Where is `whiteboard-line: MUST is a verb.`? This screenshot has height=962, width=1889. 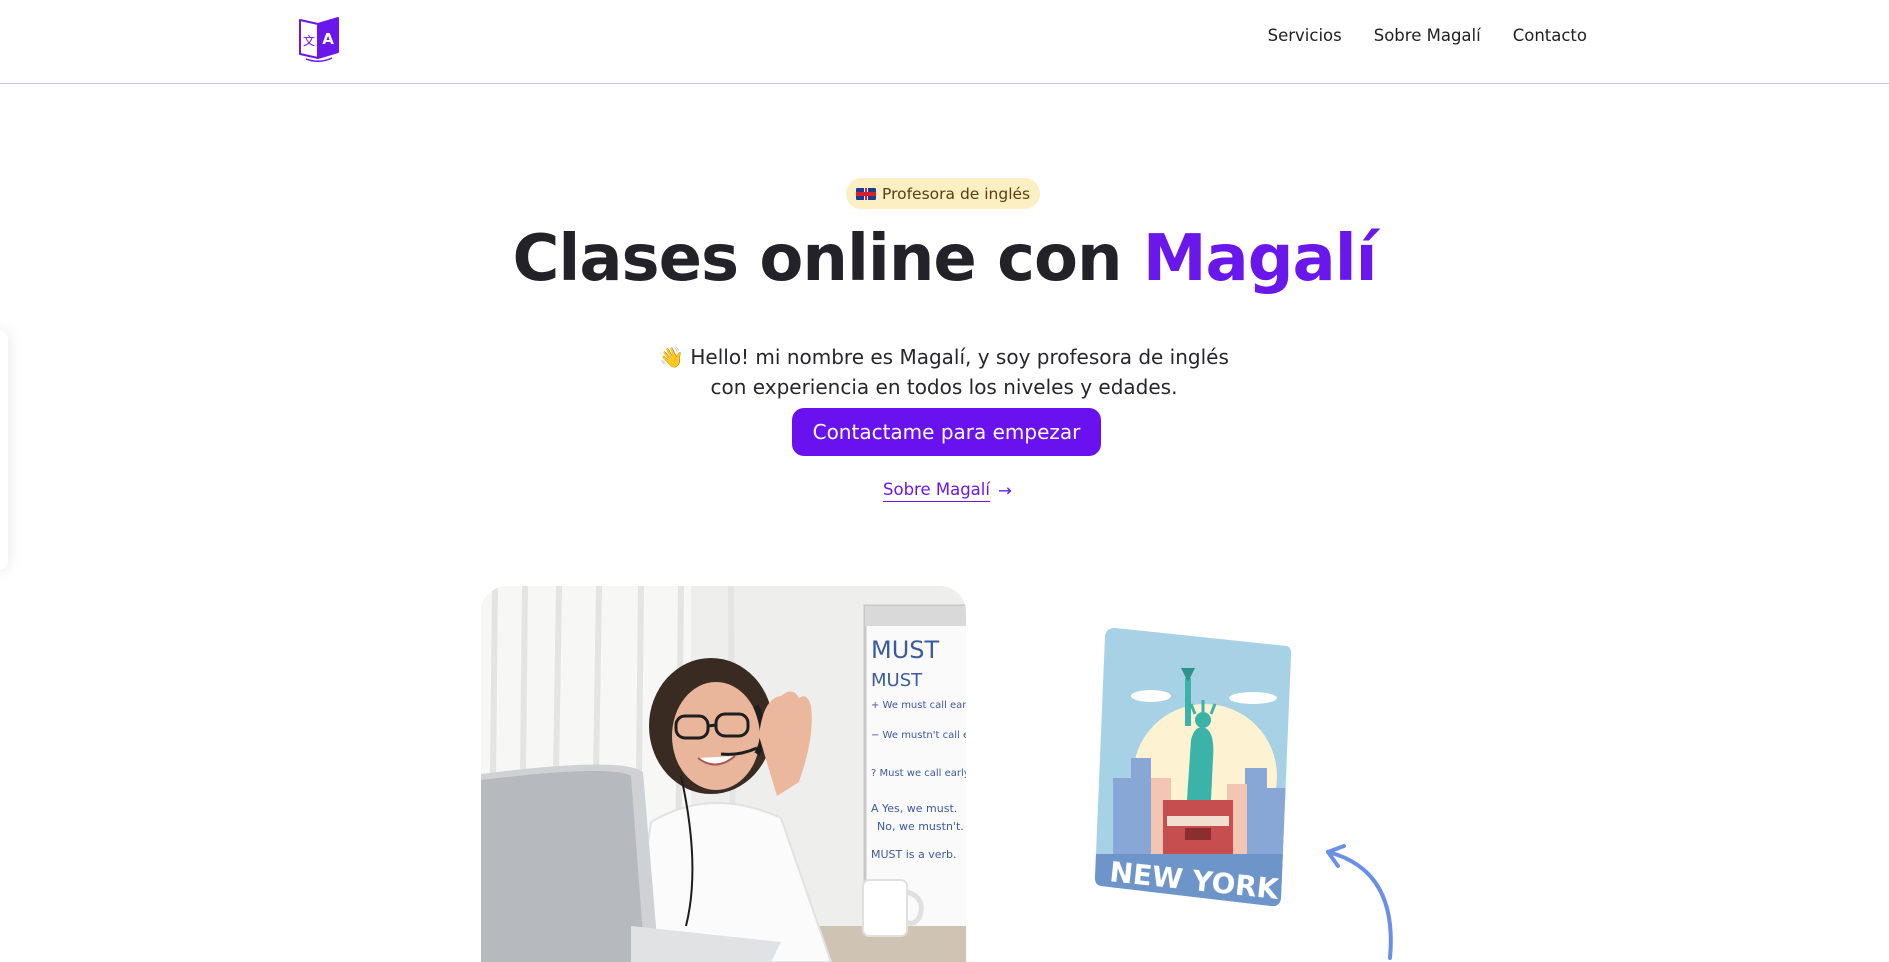
whiteboard-line: MUST is a verb. is located at coordinates (914, 854).